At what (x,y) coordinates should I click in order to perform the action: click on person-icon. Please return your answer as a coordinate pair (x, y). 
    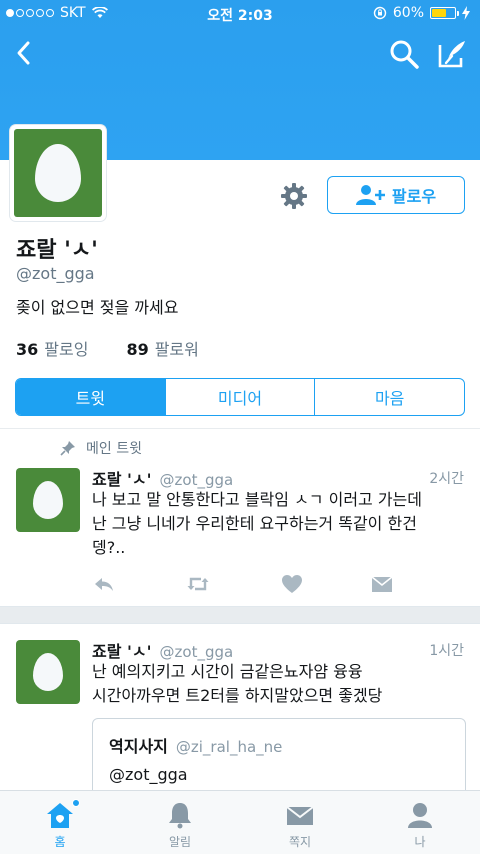
    Looking at the image, I should click on (420, 815).